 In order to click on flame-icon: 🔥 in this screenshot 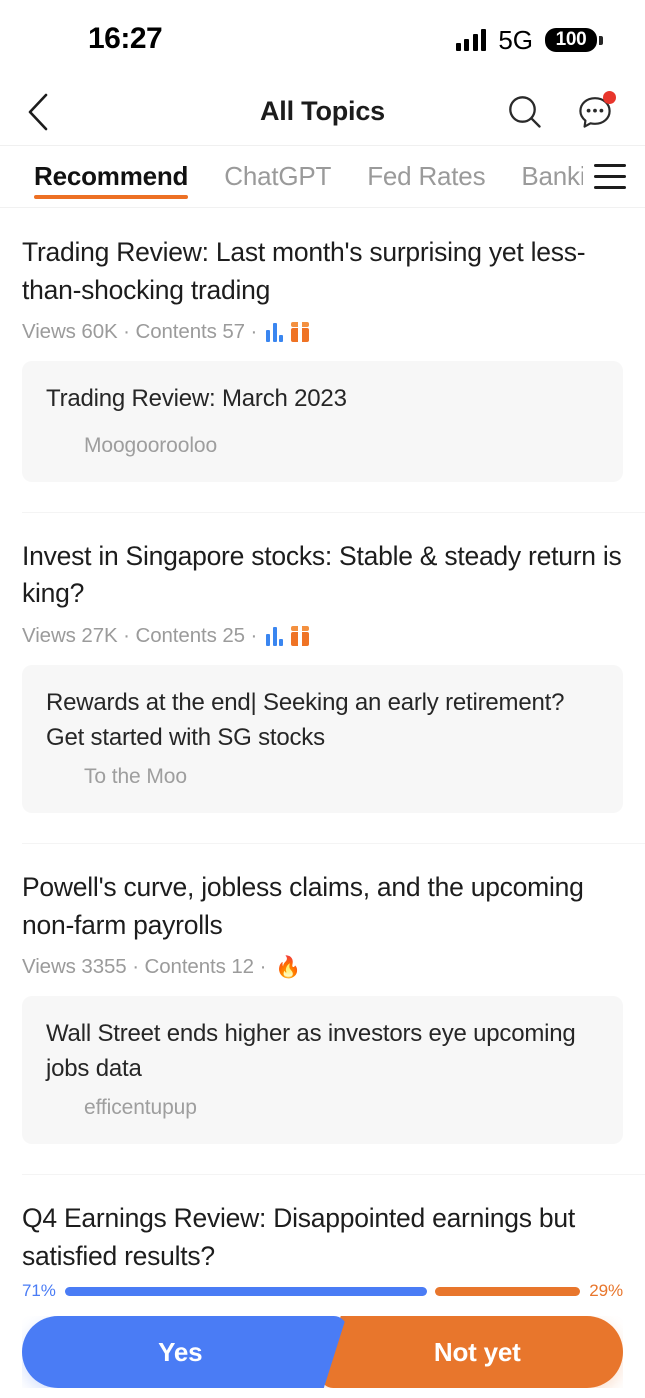, I will do `click(288, 967)`.